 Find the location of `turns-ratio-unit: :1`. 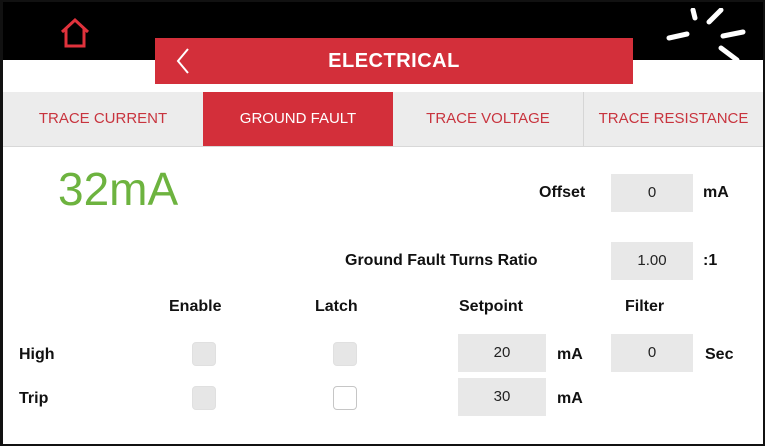

turns-ratio-unit: :1 is located at coordinates (710, 260).